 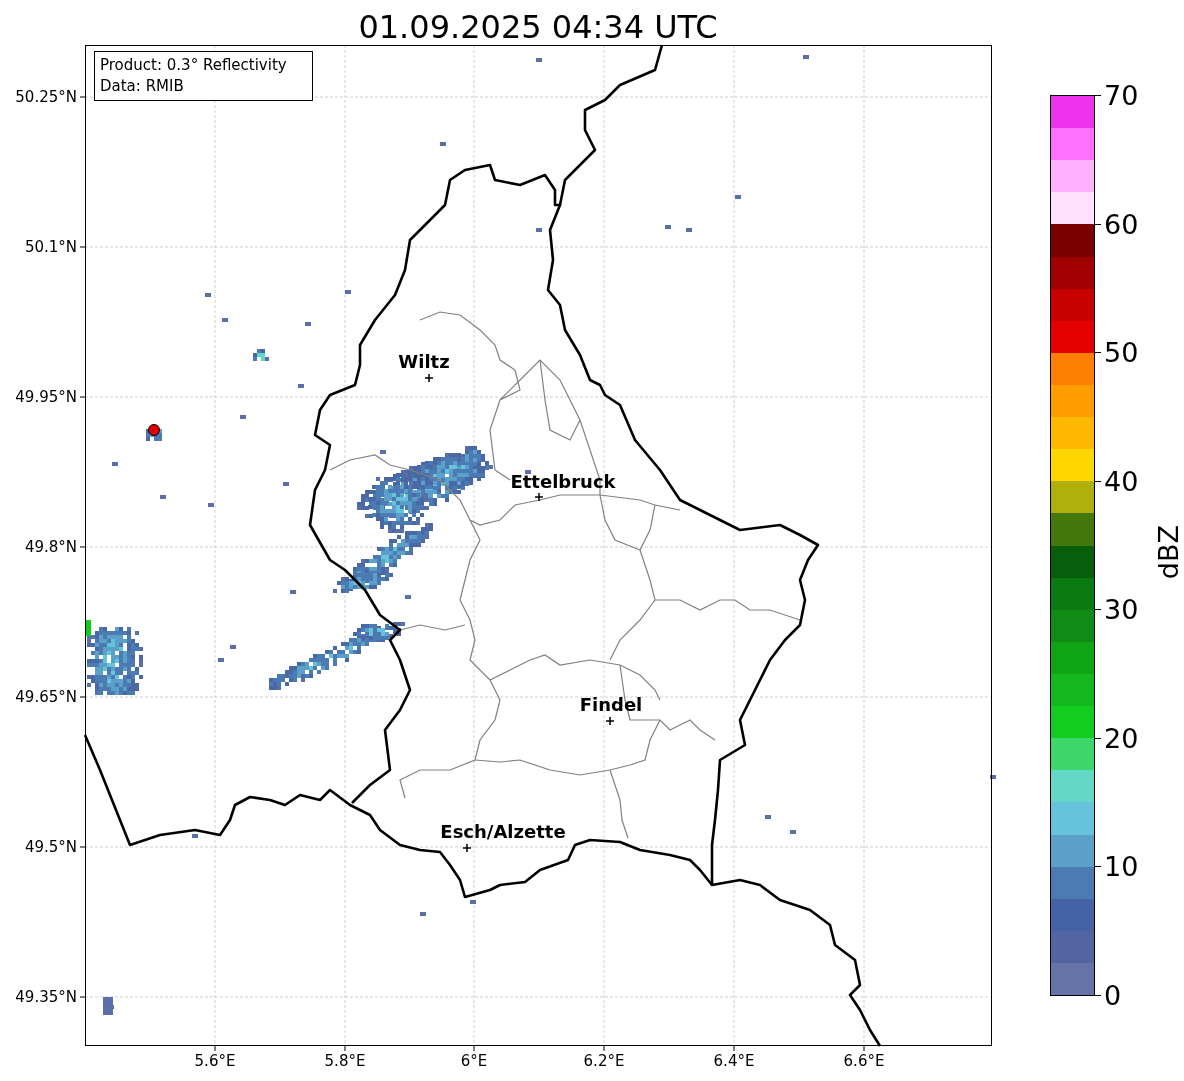 I want to click on longitude-label: 5.8°E, so click(x=345, y=1061).